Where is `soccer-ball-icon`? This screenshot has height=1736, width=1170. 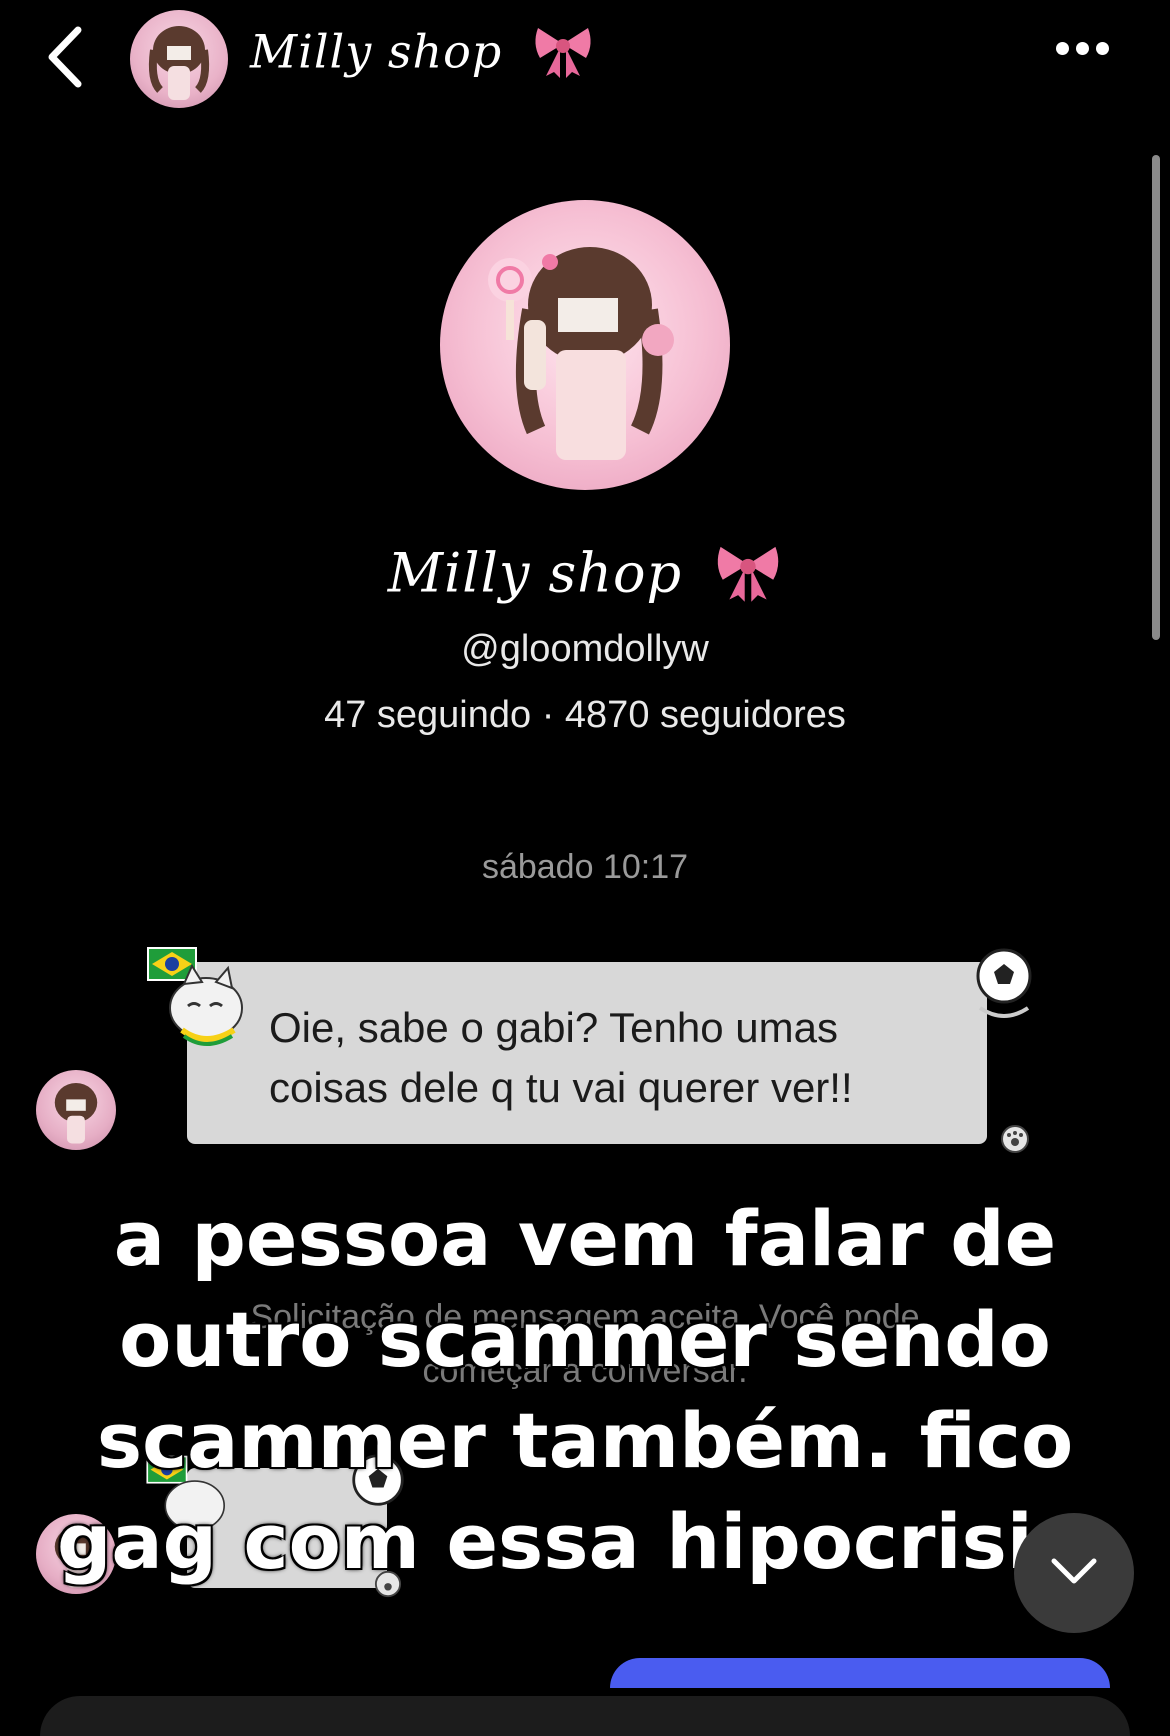
soccer-ball-icon is located at coordinates (1004, 988).